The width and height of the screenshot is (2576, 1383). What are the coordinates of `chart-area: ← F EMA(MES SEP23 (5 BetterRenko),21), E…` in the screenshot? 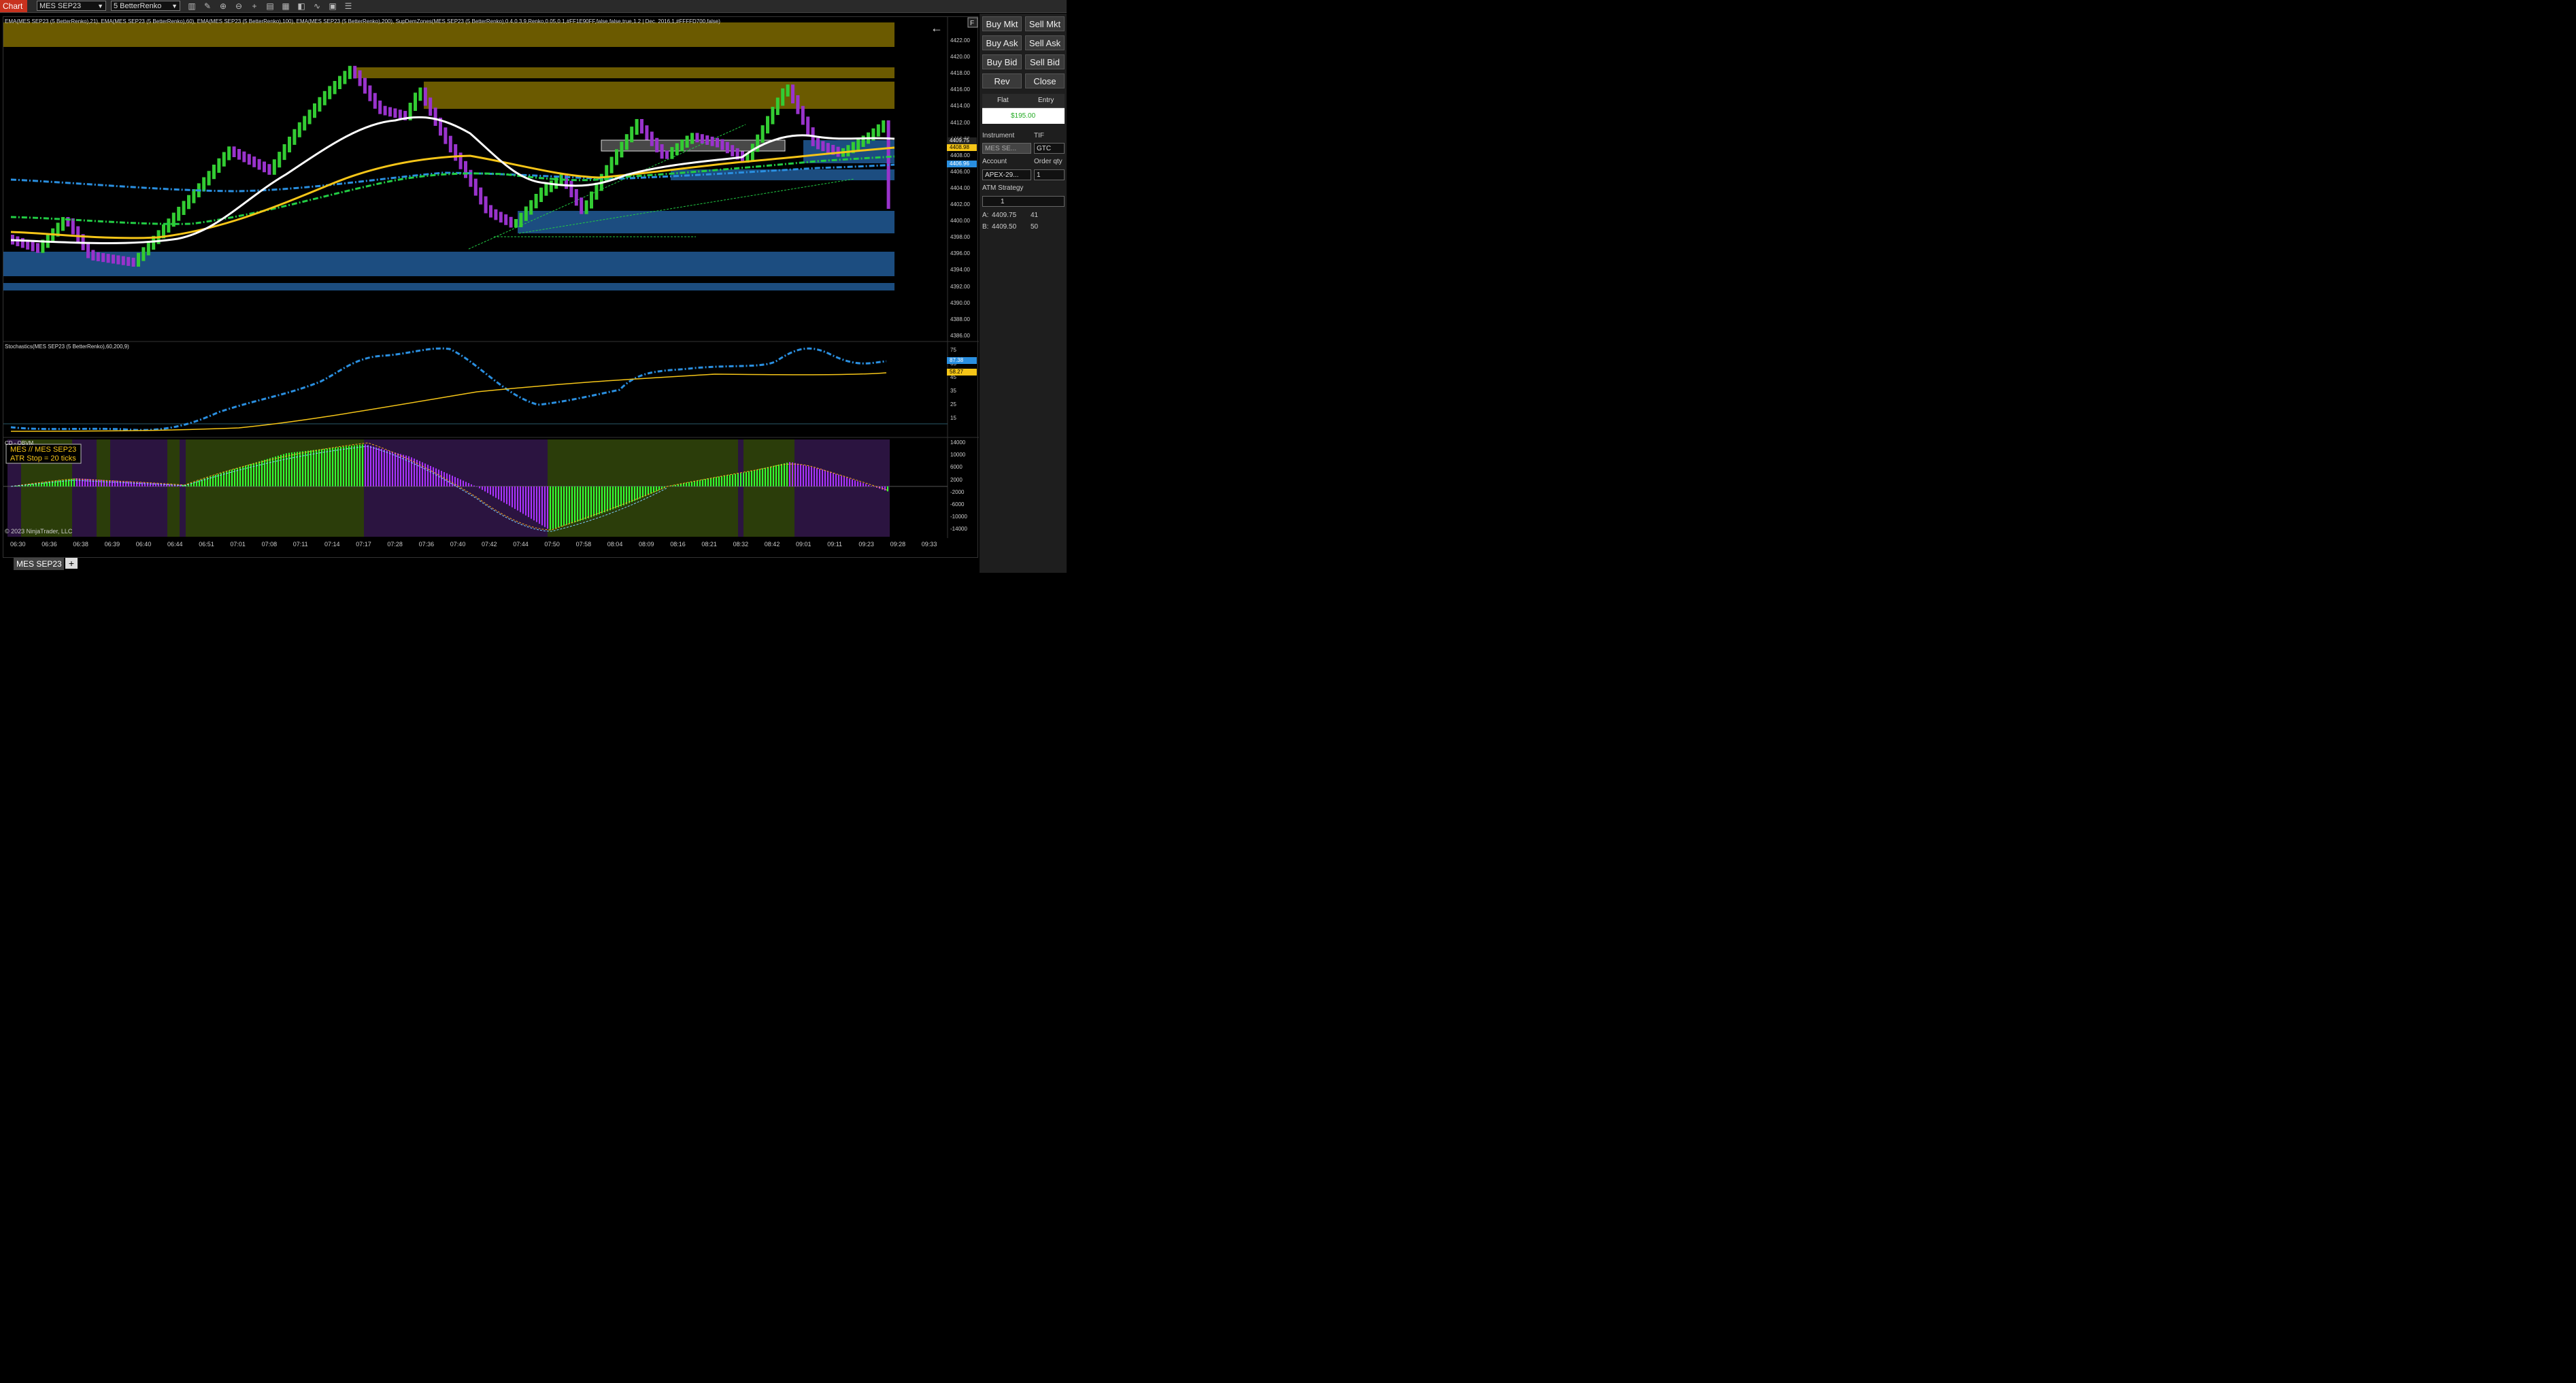 It's located at (491, 287).